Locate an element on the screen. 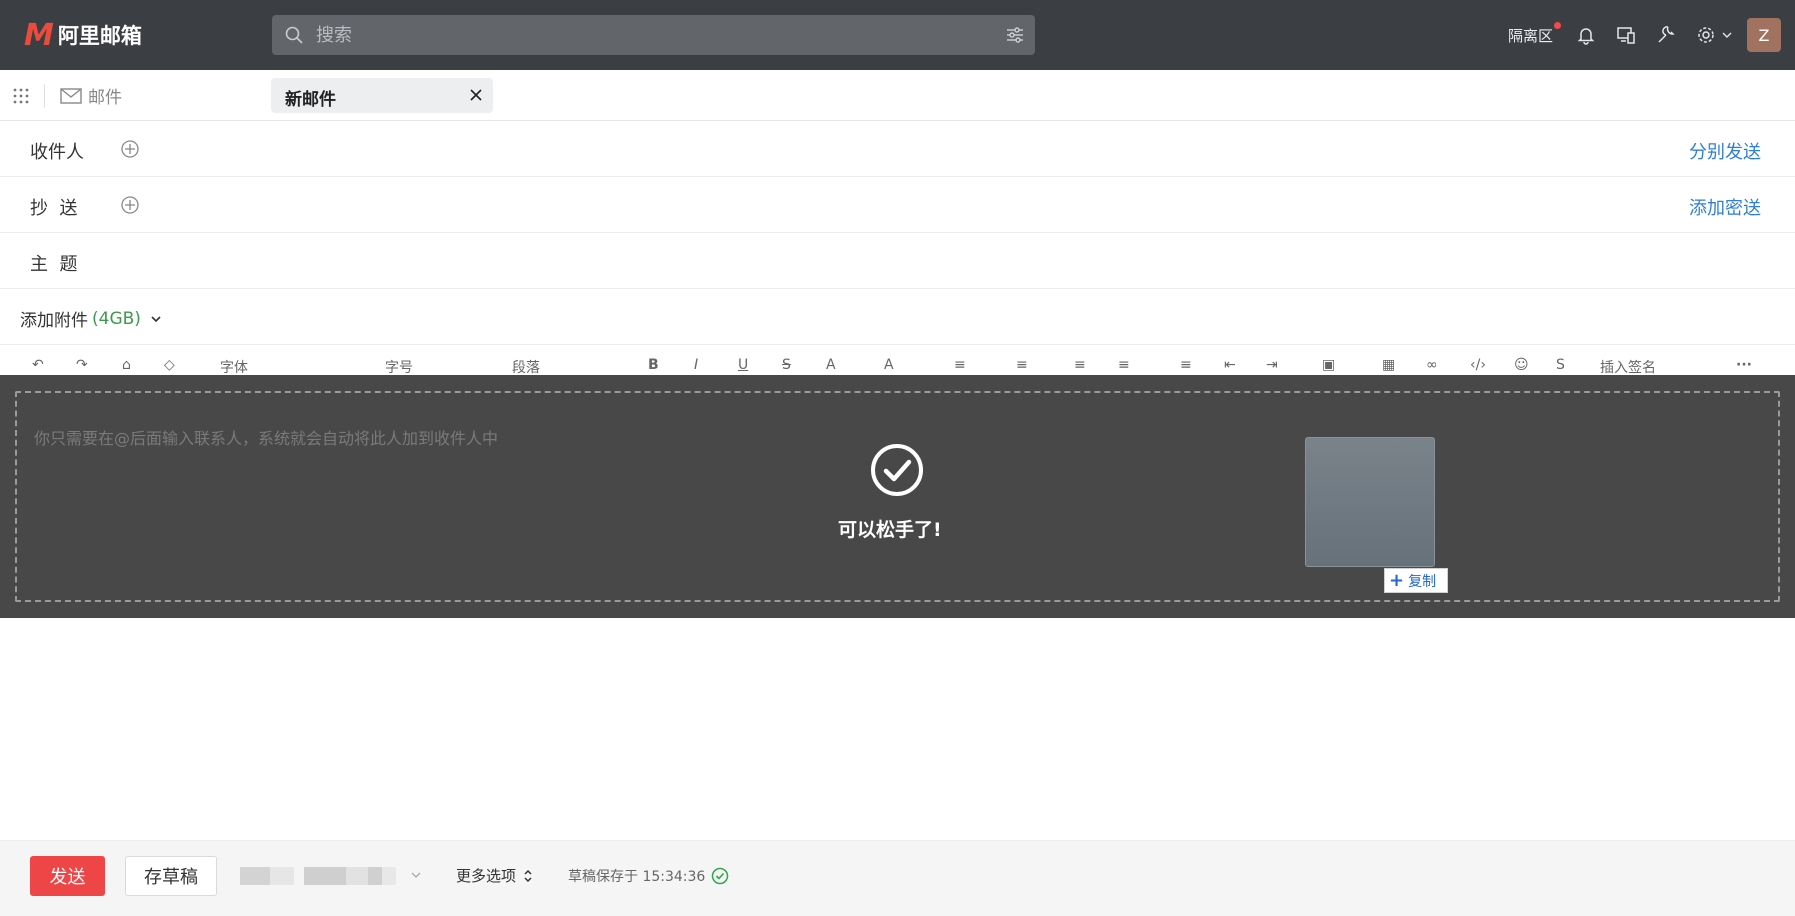  outdent-icon: ⇤ is located at coordinates (1230, 365).